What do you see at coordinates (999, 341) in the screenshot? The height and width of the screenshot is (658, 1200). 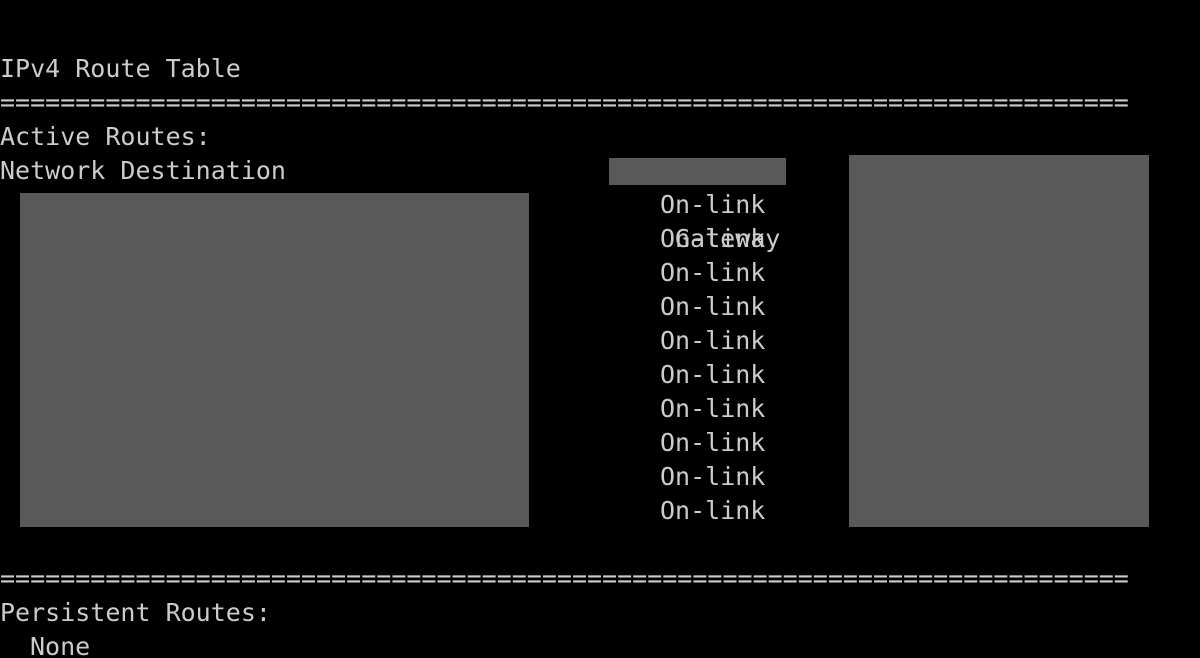 I see `redaction-interface-column` at bounding box center [999, 341].